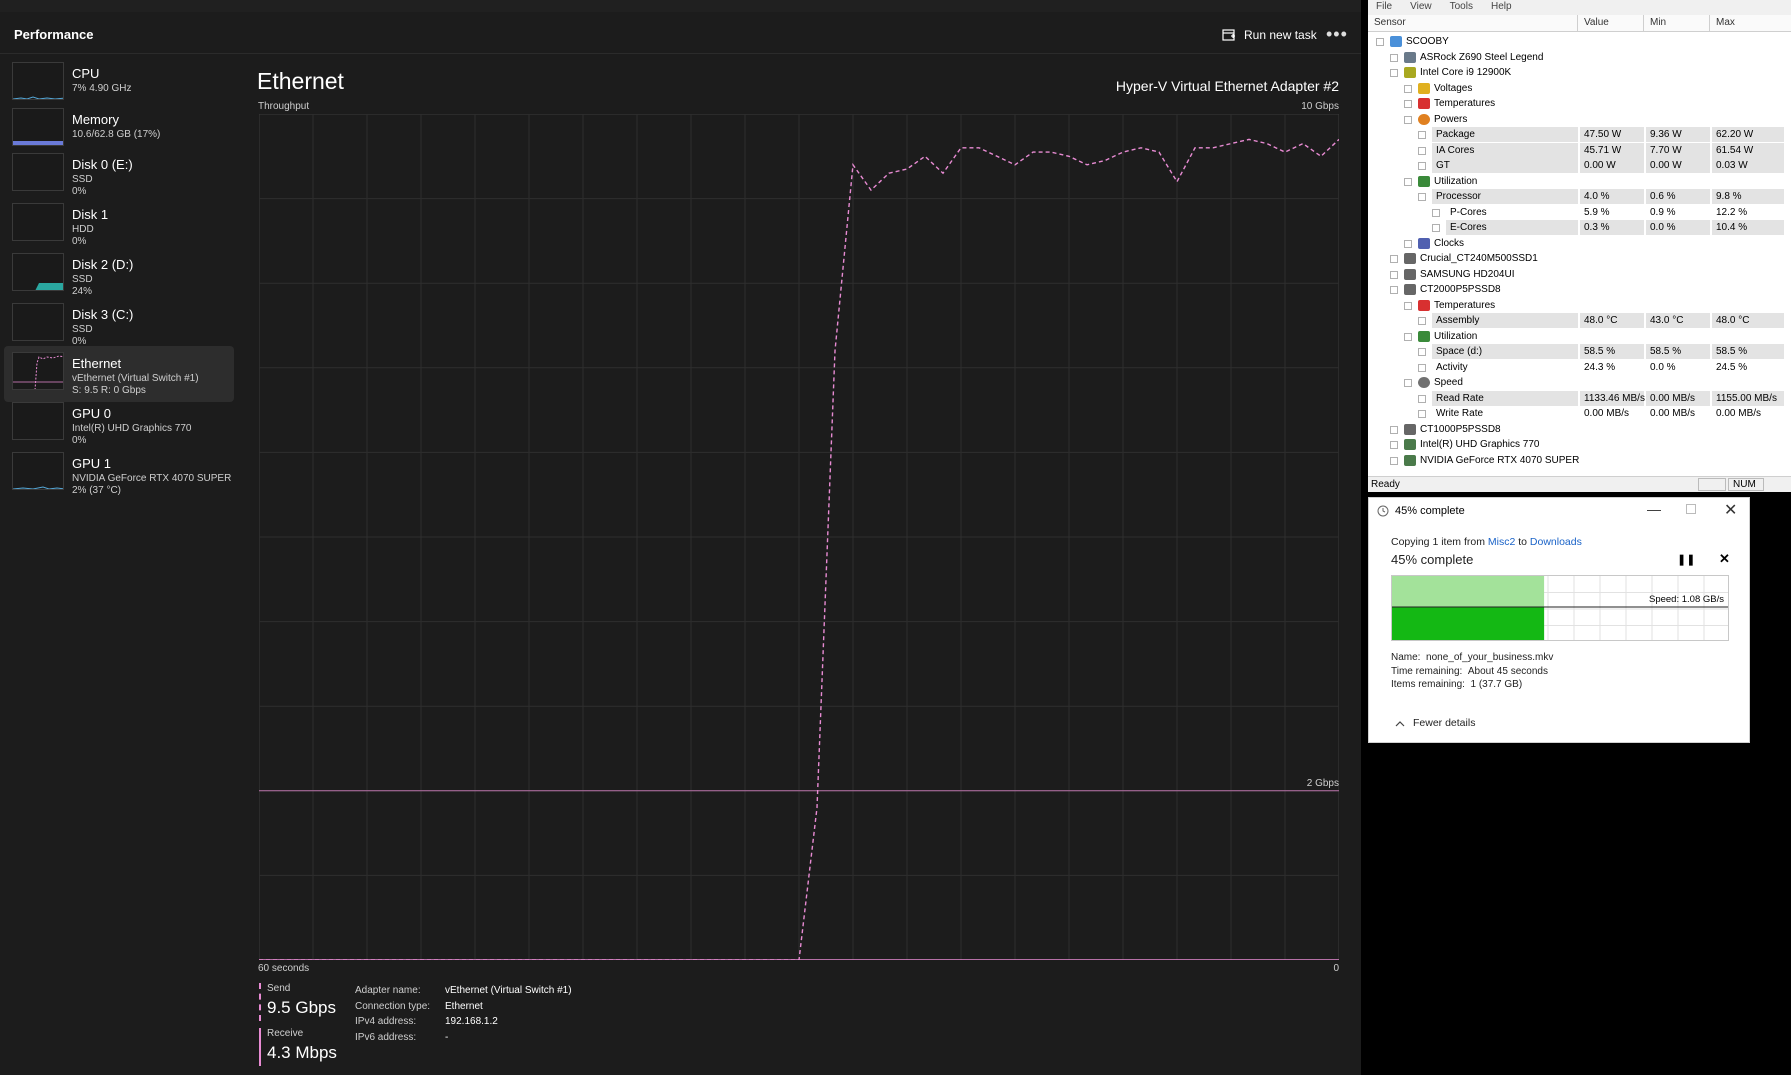 The height and width of the screenshot is (1075, 1791). What do you see at coordinates (1654, 509) in the screenshot?
I see `minimize-button: —` at bounding box center [1654, 509].